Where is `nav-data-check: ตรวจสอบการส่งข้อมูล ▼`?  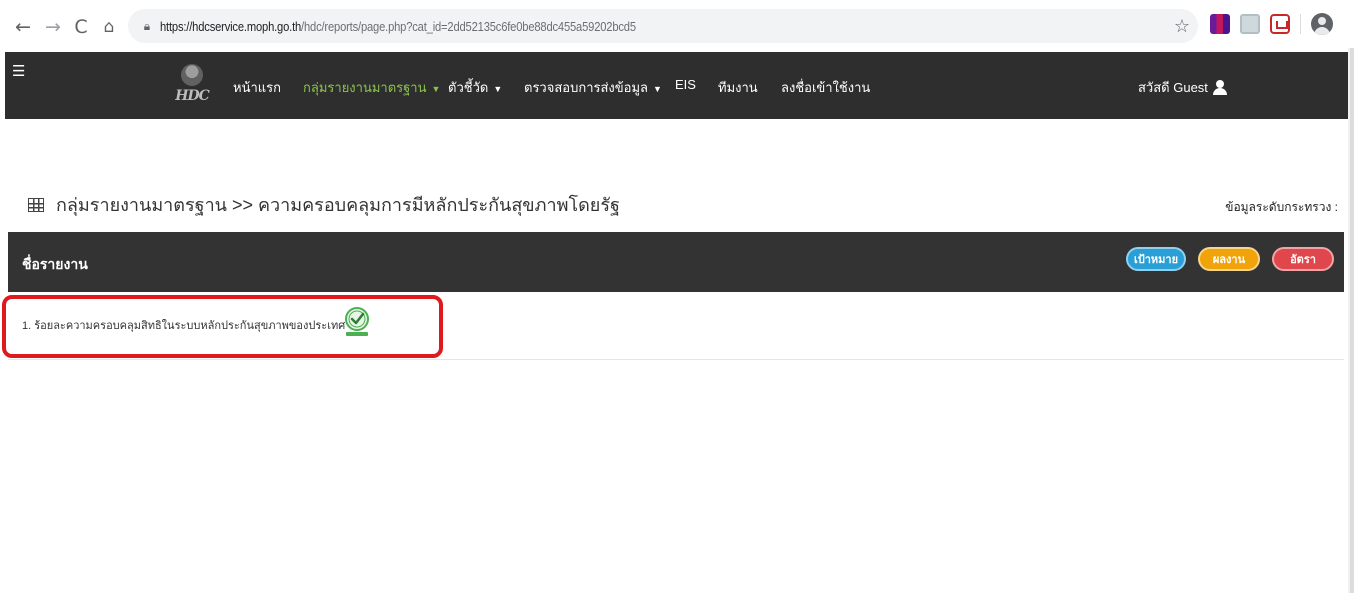 nav-data-check: ตรวจสอบการส่งข้อมูล ▼ is located at coordinates (593, 87).